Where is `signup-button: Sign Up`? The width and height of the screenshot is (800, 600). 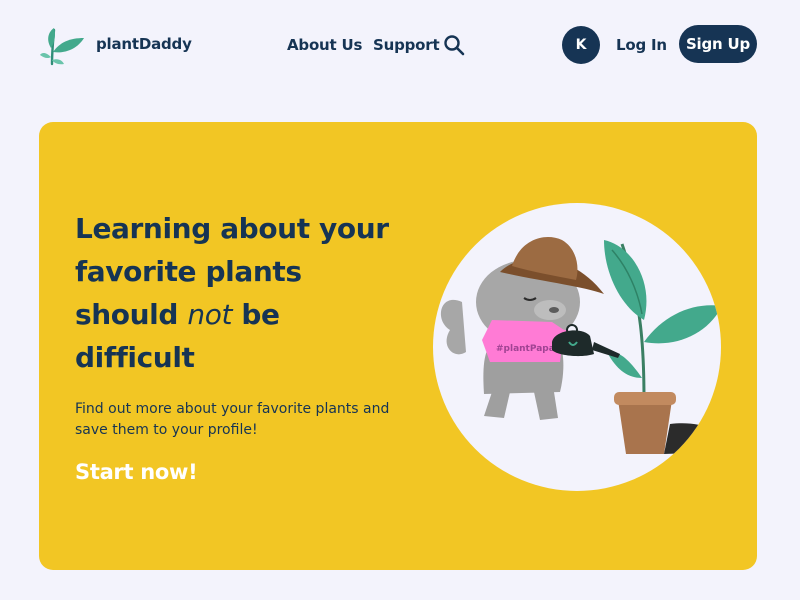
signup-button: Sign Up is located at coordinates (718, 44).